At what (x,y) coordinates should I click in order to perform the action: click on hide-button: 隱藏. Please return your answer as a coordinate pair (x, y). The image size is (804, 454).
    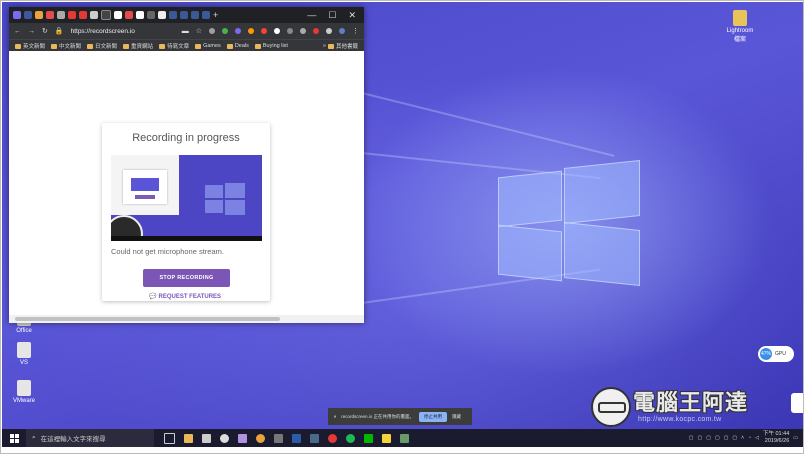
    Looking at the image, I should click on (456, 417).